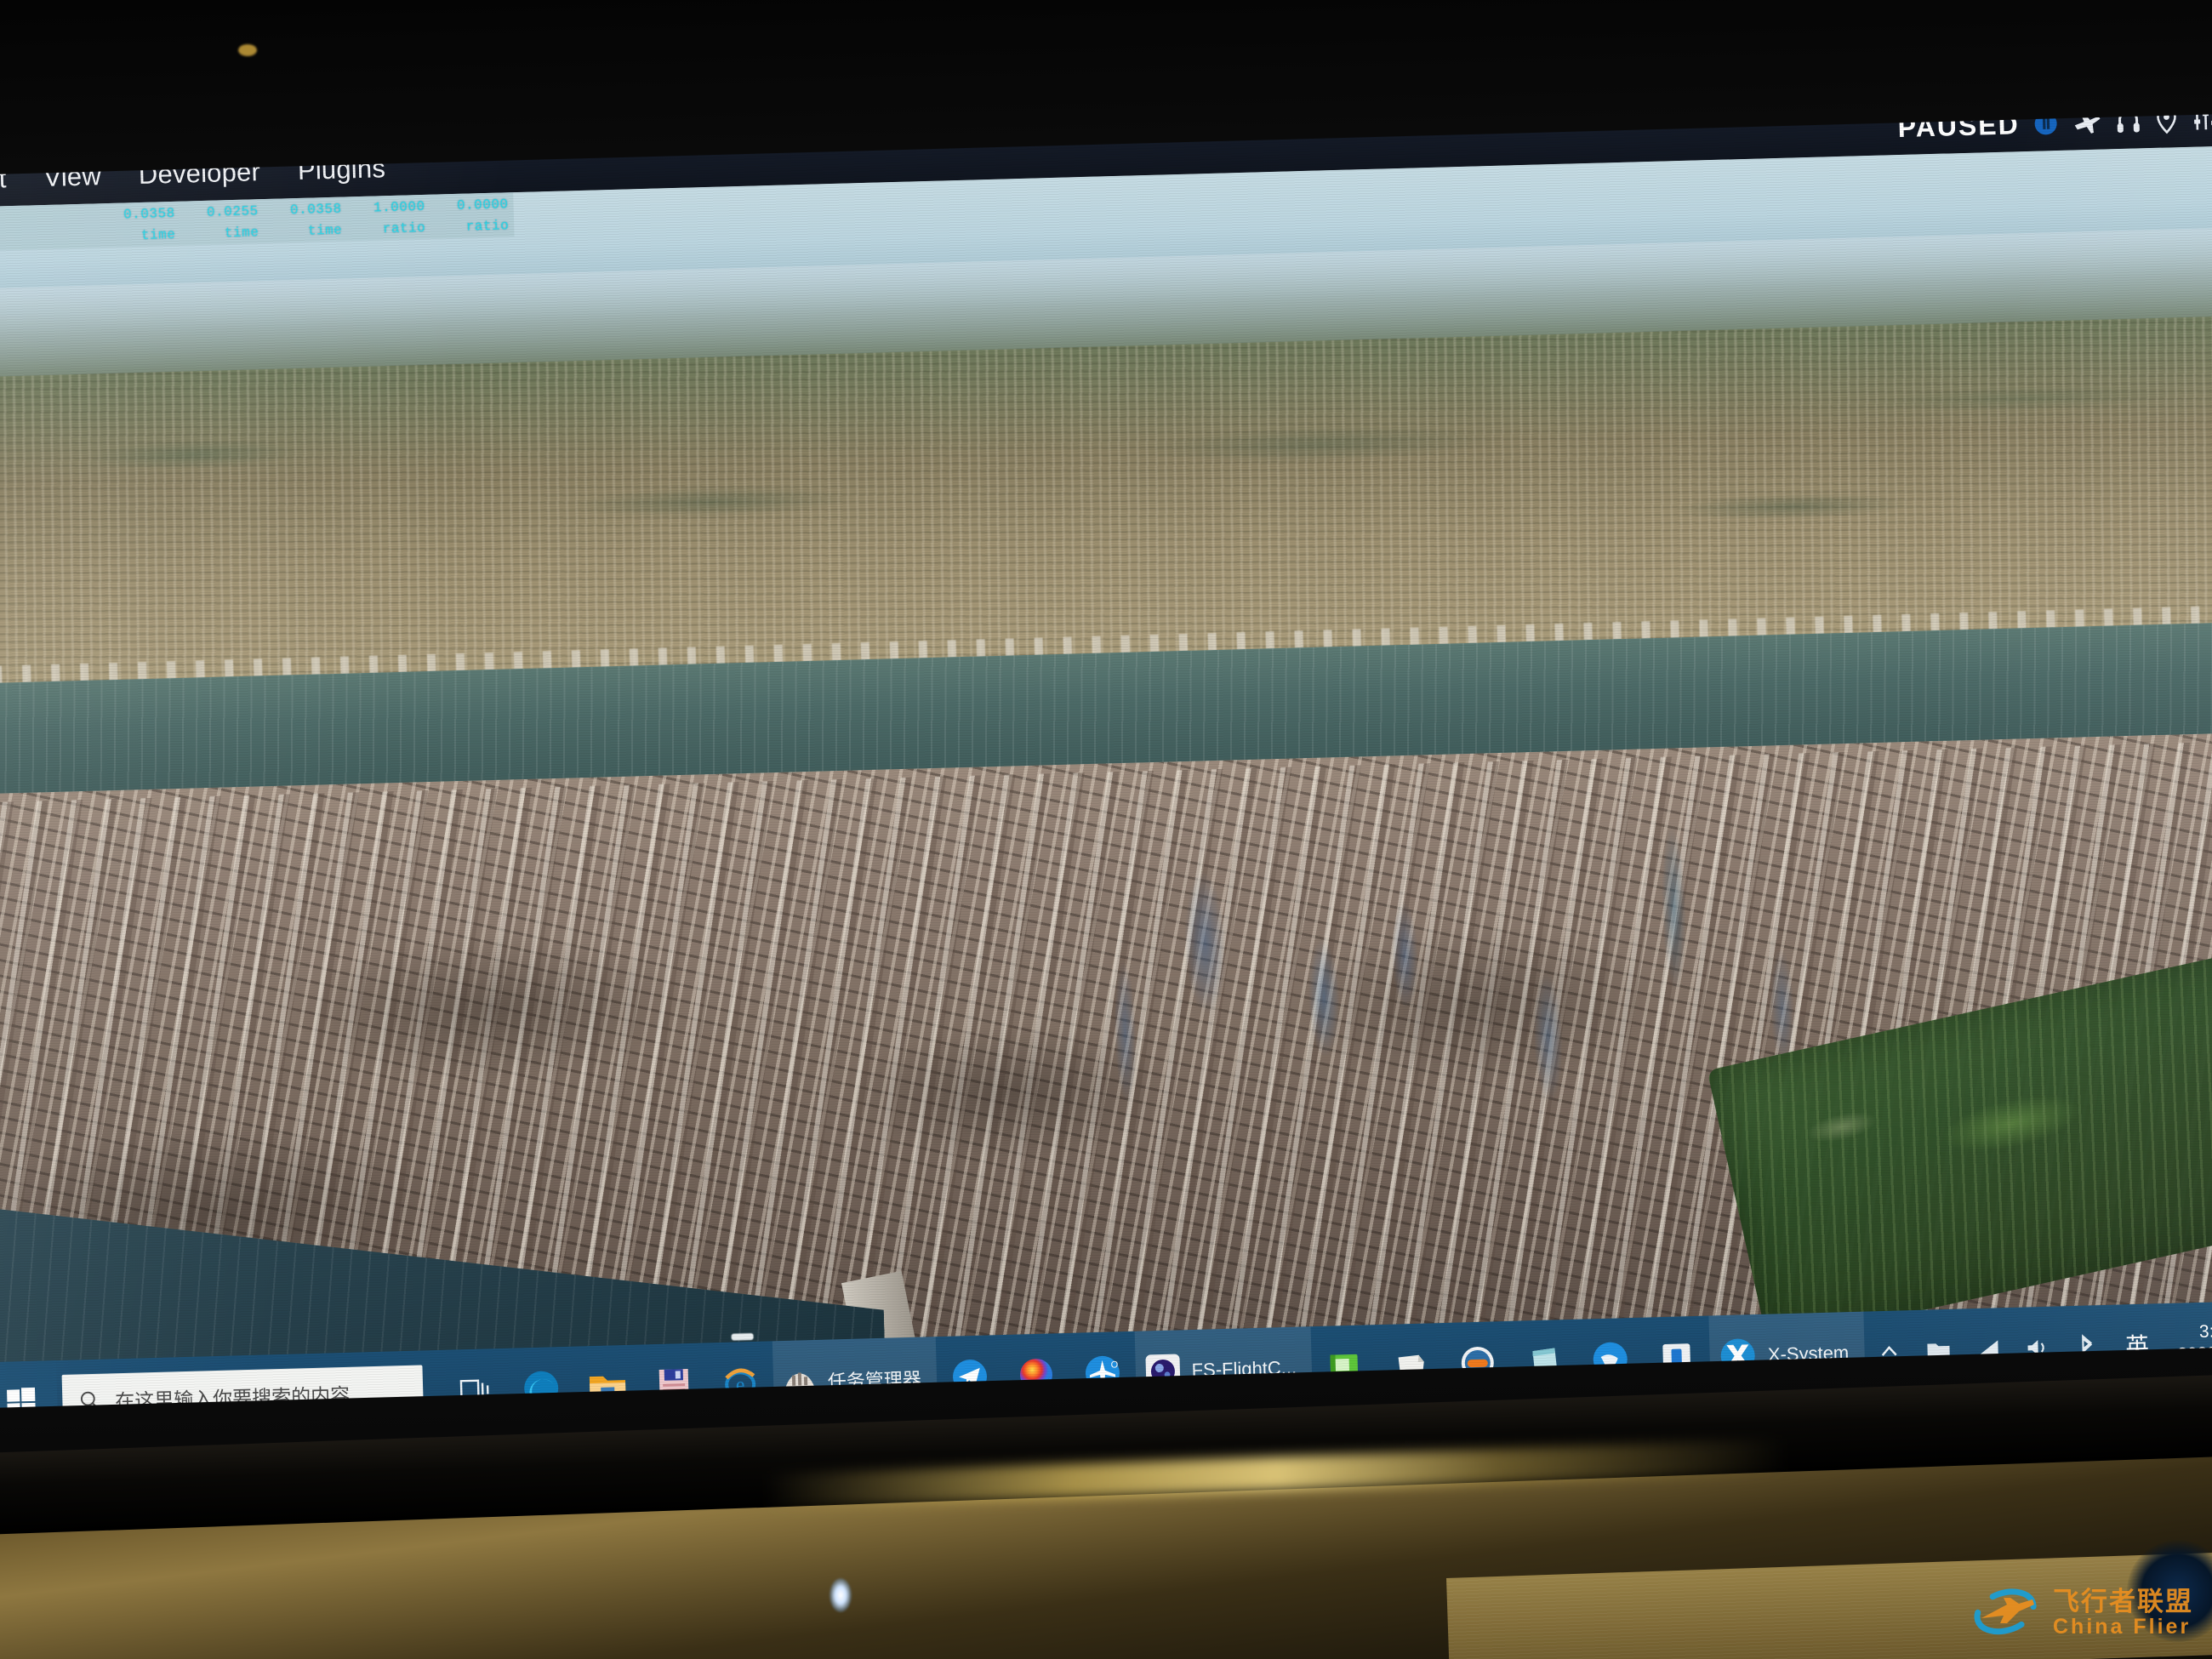 Image resolution: width=2212 pixels, height=1659 pixels. I want to click on watermark: 飞行者联盟 China Flier, so click(2081, 1613).